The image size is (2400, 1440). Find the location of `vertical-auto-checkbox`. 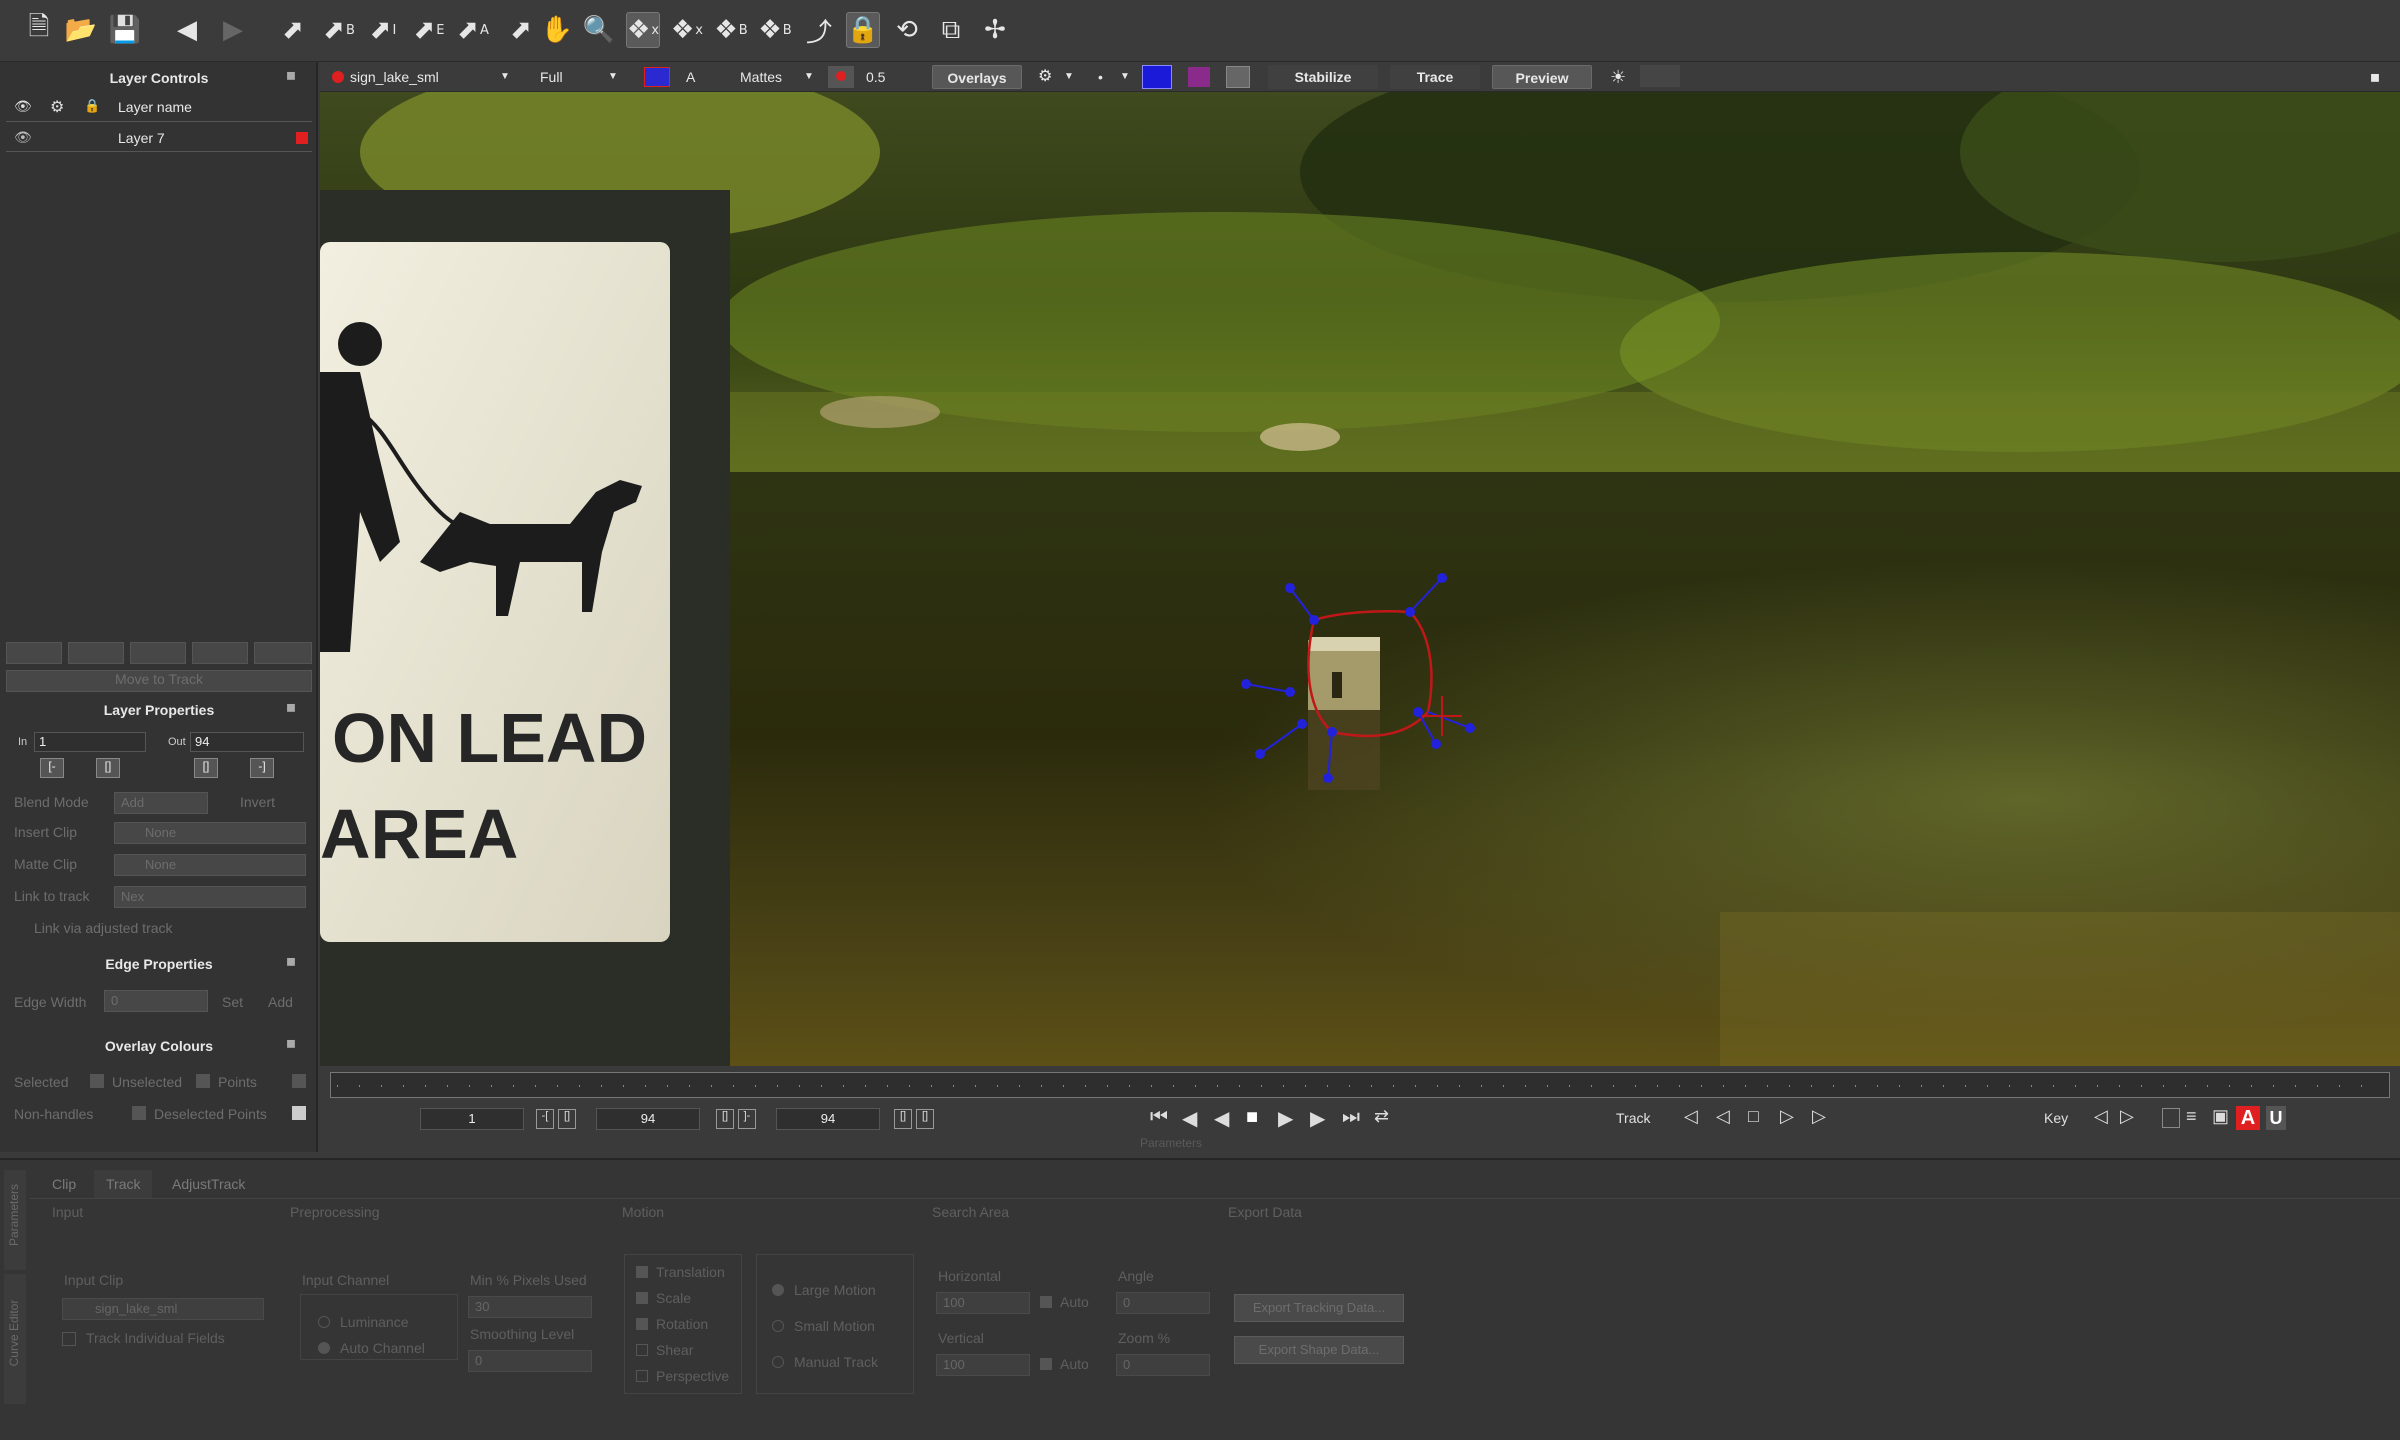

vertical-auto-checkbox is located at coordinates (1046, 1364).